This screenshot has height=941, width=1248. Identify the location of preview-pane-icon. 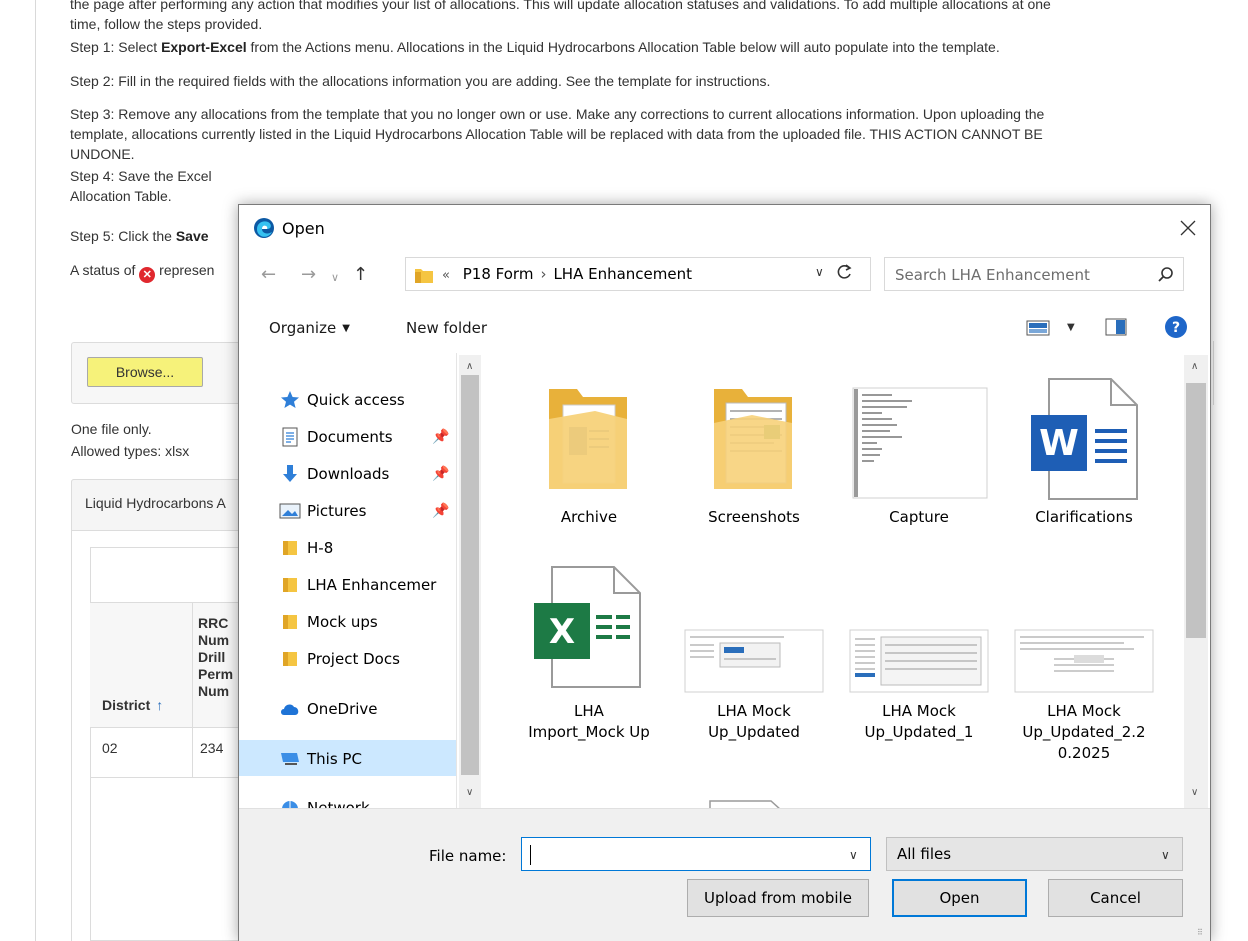
(1116, 327).